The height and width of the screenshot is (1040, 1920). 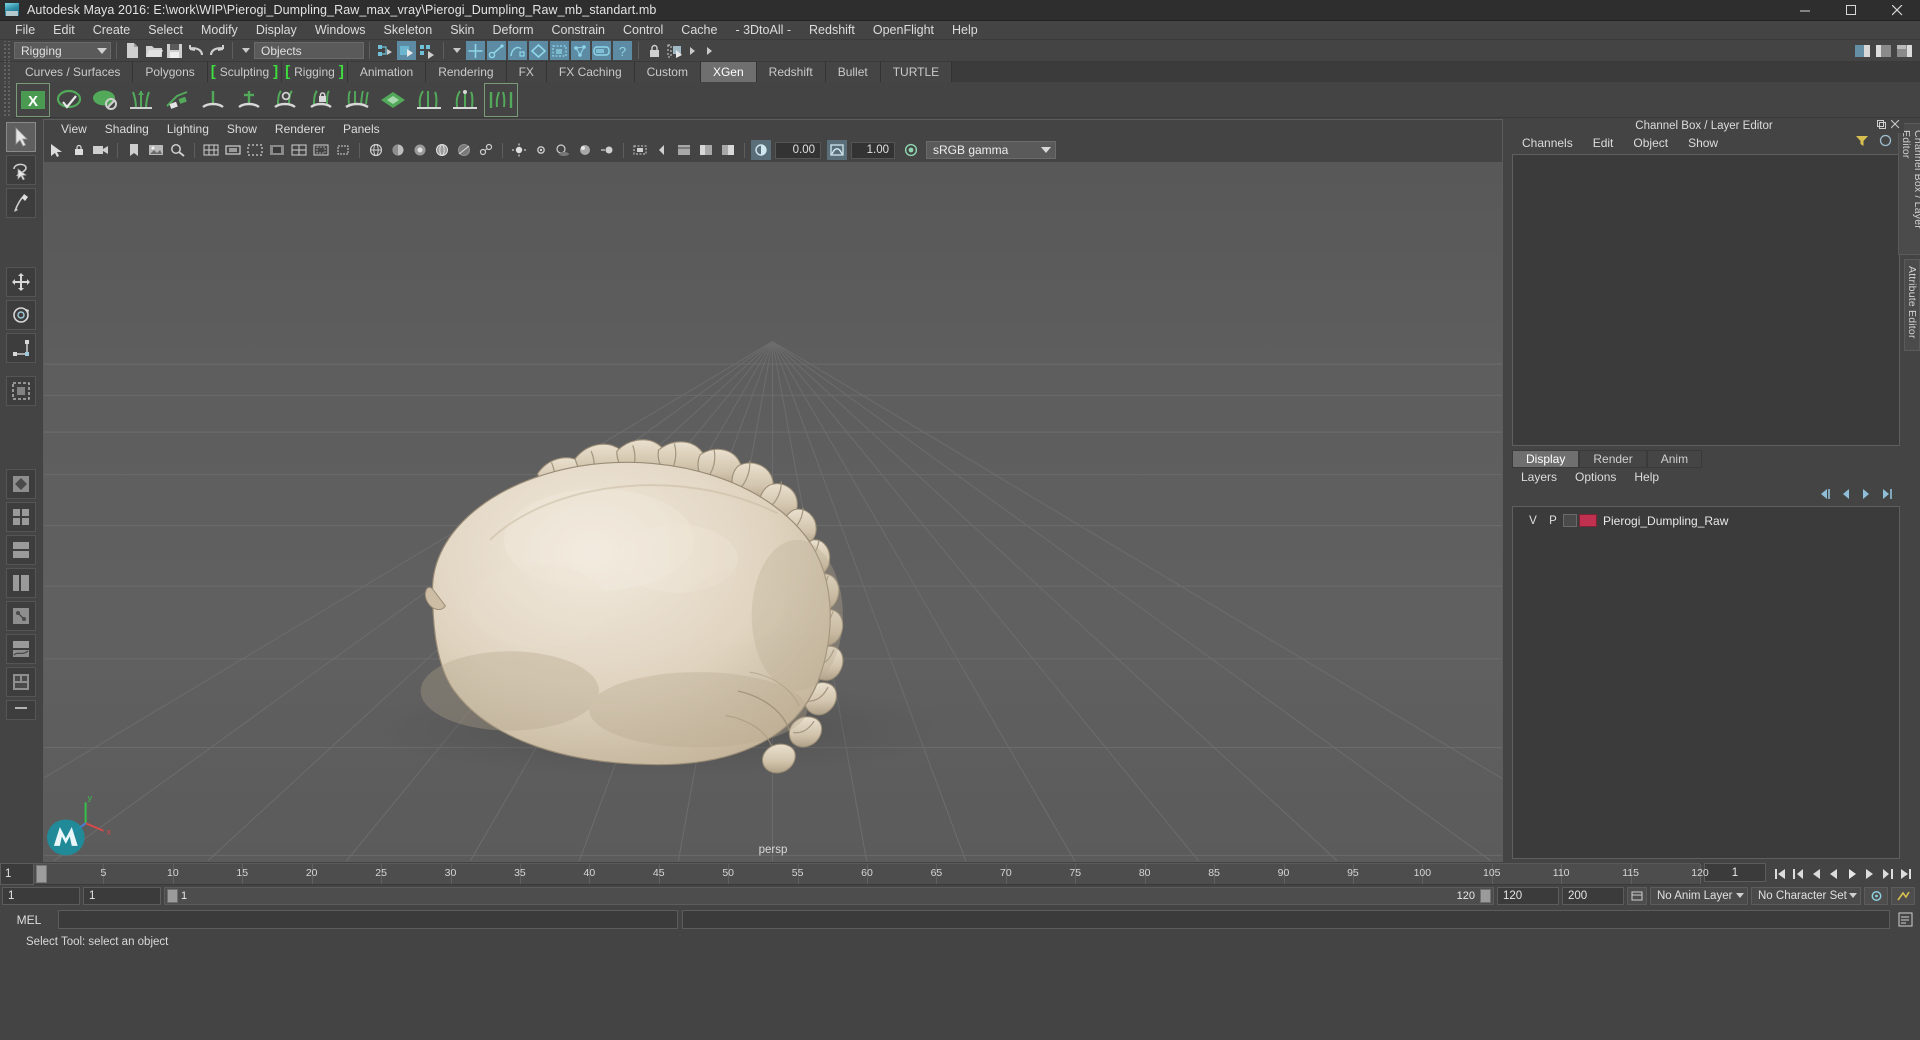 What do you see at coordinates (300, 129) in the screenshot?
I see `viewport-menu-renderer: Renderer` at bounding box center [300, 129].